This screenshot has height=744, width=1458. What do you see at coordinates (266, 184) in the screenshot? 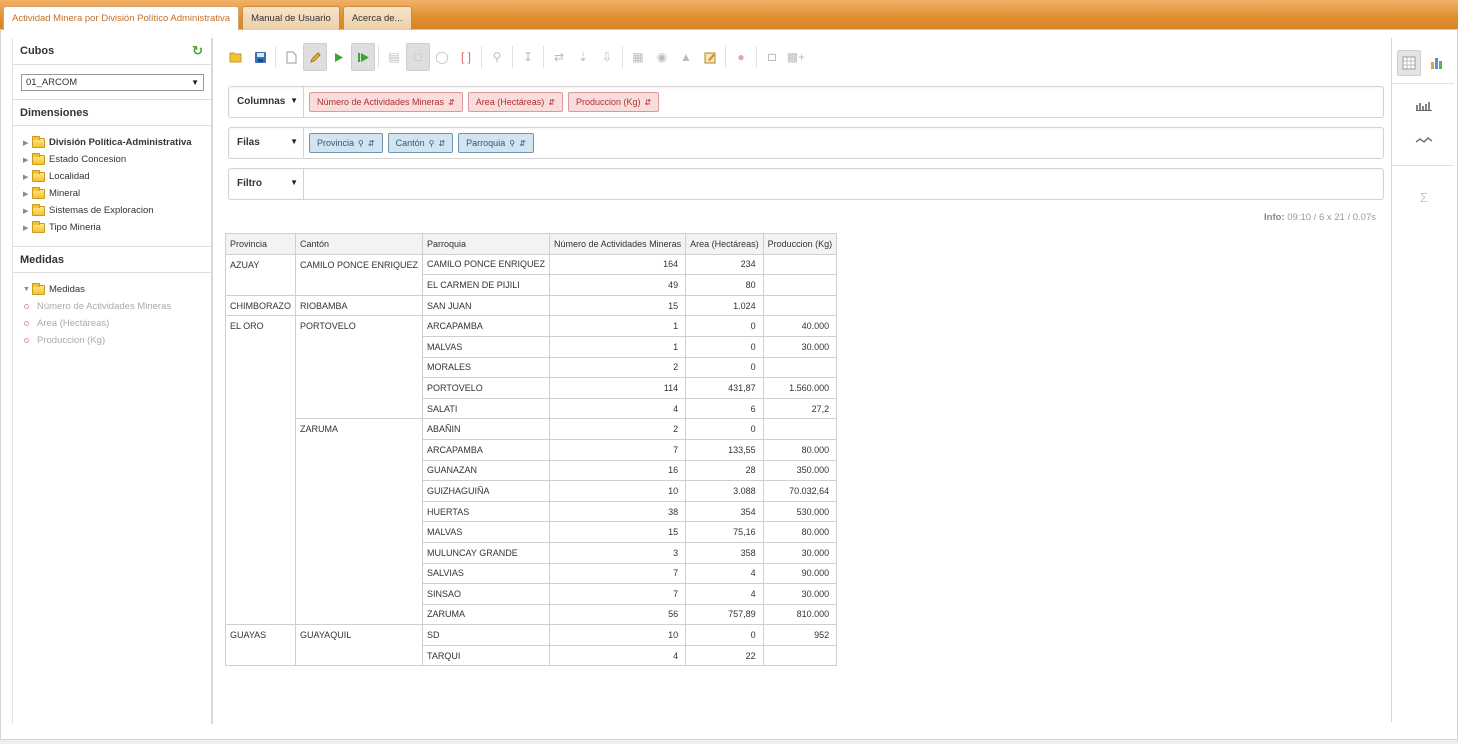
I see `filter-zone-label: Filtro ▼` at bounding box center [266, 184].